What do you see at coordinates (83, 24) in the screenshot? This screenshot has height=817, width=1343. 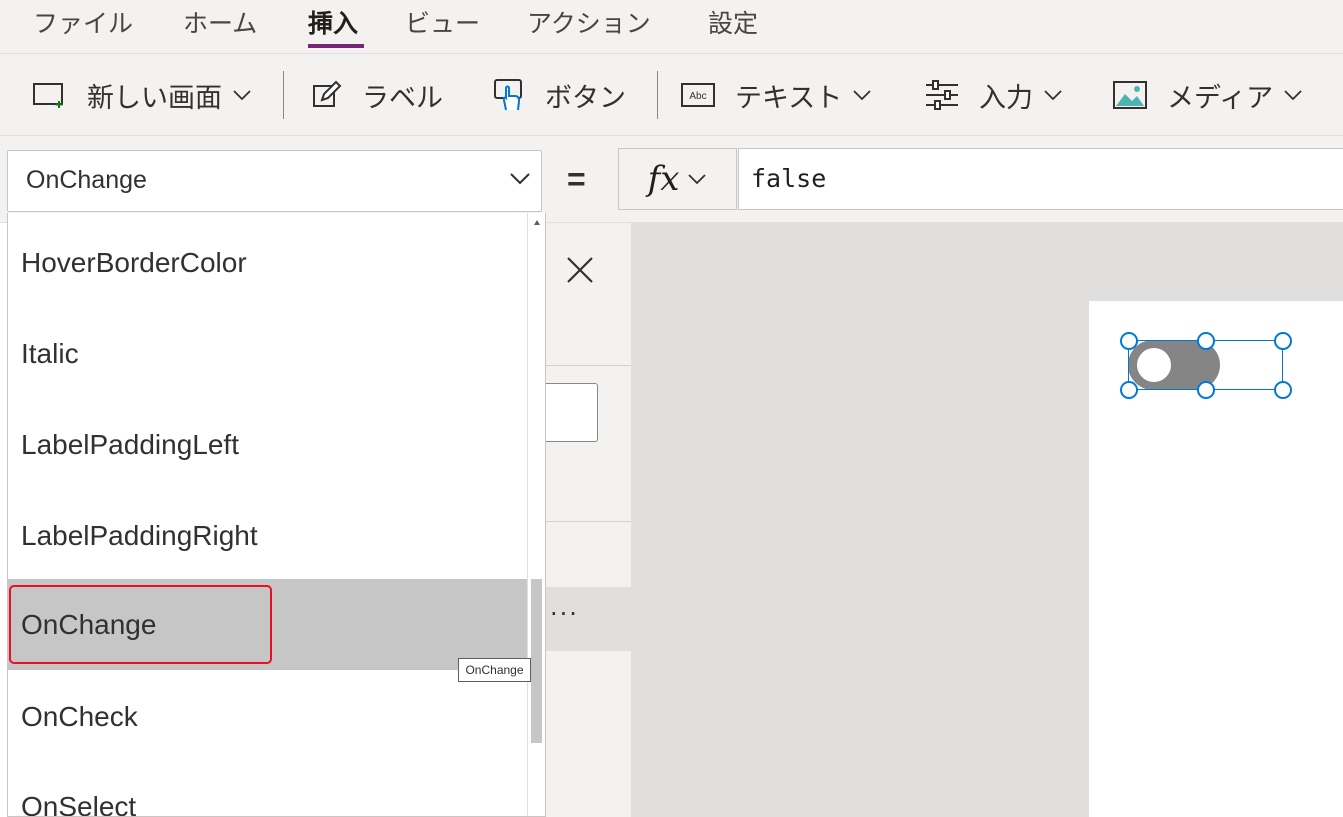 I see `menu-file: ファイル` at bounding box center [83, 24].